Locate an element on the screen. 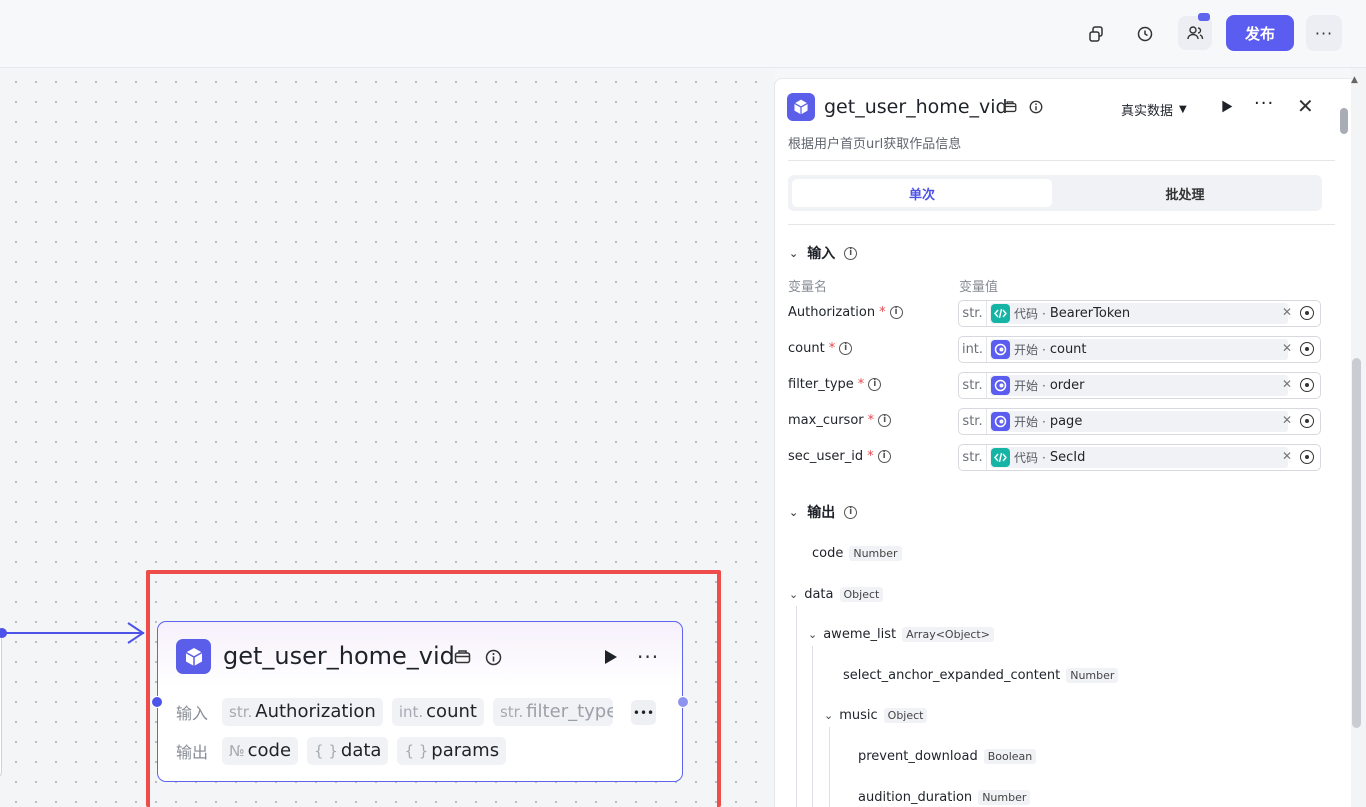  top-toolbar: 发布 ··· is located at coordinates (683, 34).